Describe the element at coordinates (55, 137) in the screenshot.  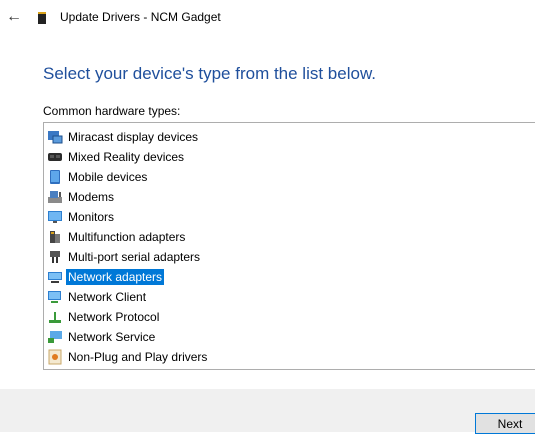
I see `miracast-icon` at that location.